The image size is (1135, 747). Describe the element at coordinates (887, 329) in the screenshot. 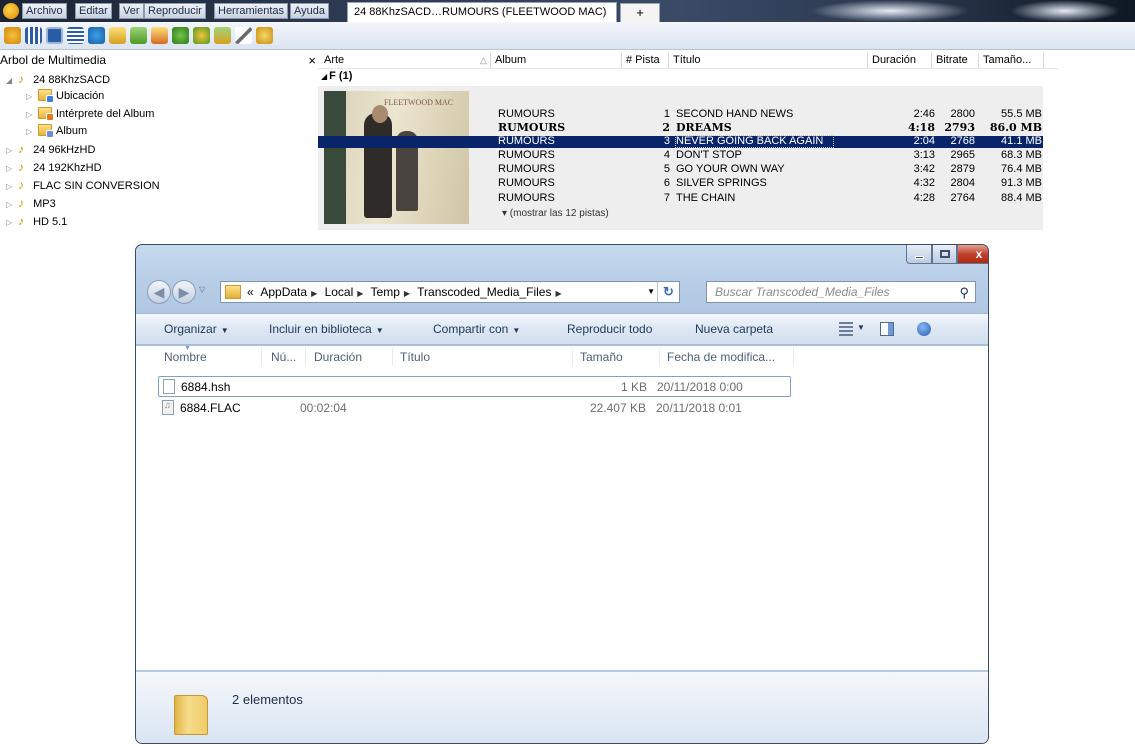

I see `preview-pane-icon` at that location.